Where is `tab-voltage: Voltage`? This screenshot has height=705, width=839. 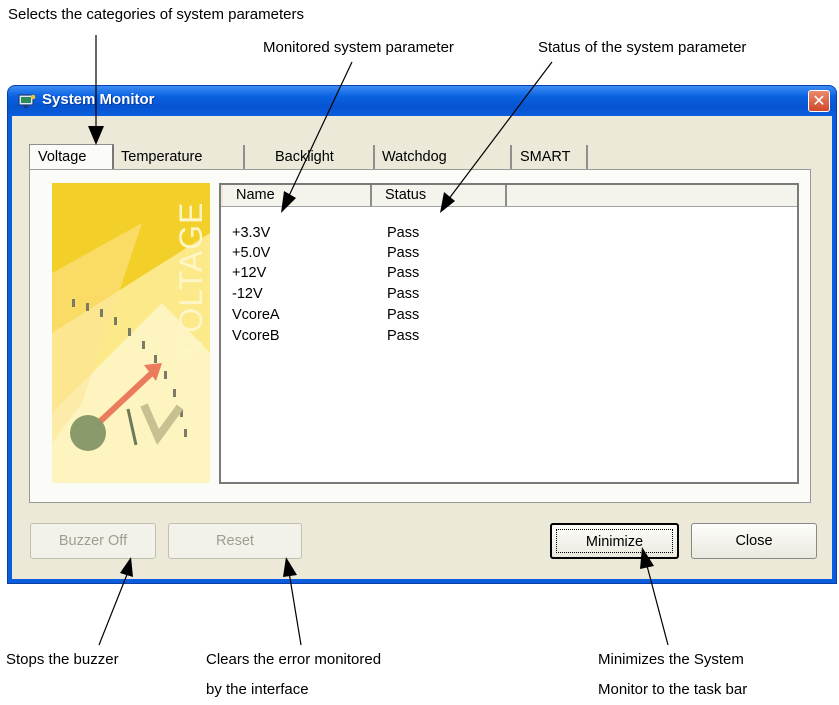 tab-voltage: Voltage is located at coordinates (71, 157).